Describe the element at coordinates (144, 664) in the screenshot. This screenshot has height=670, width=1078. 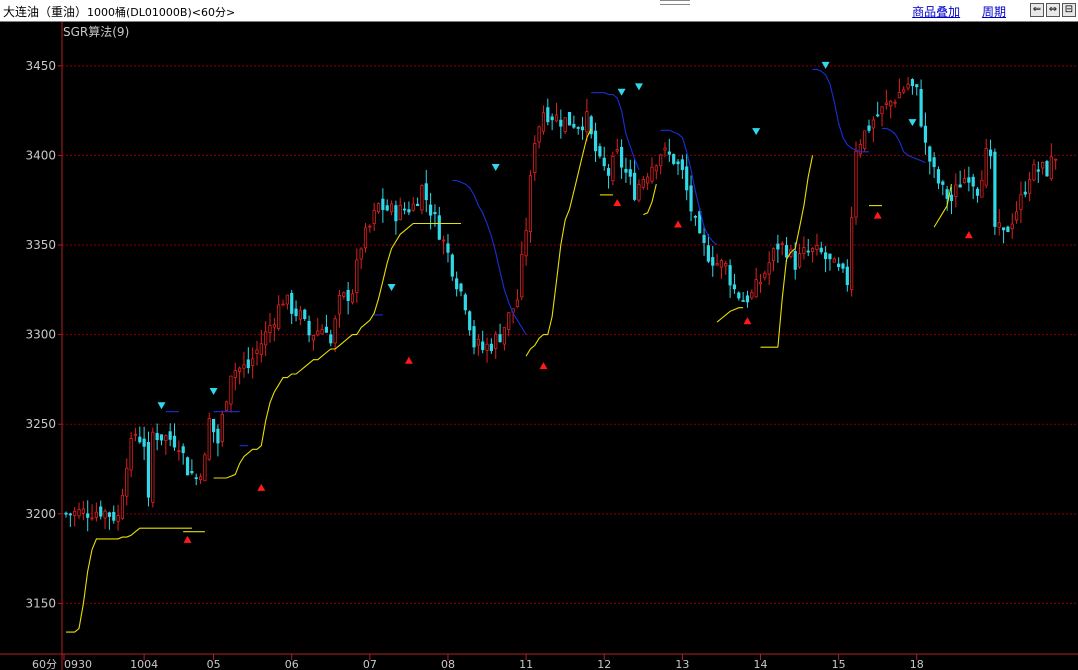
I see `x-tick-label: 1004` at that location.